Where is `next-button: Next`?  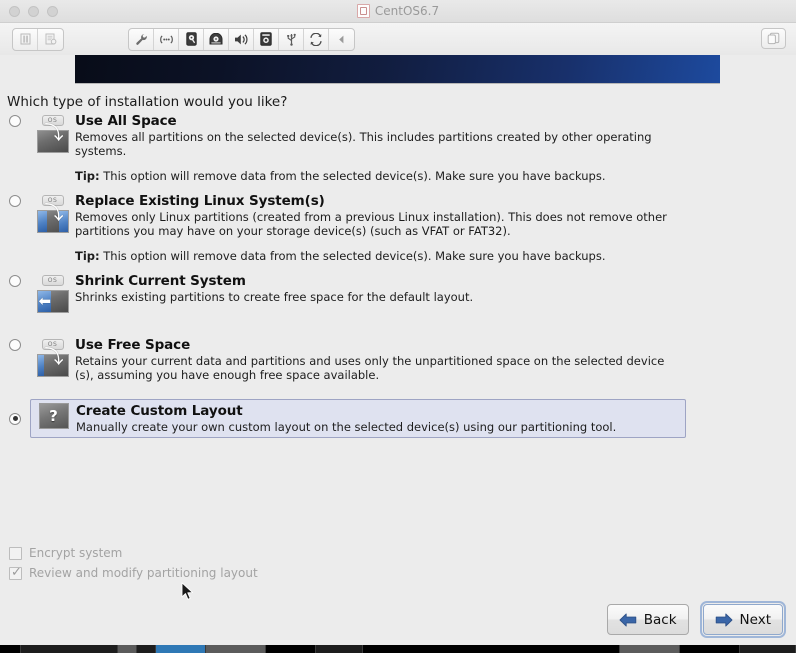
next-button: Next is located at coordinates (743, 619).